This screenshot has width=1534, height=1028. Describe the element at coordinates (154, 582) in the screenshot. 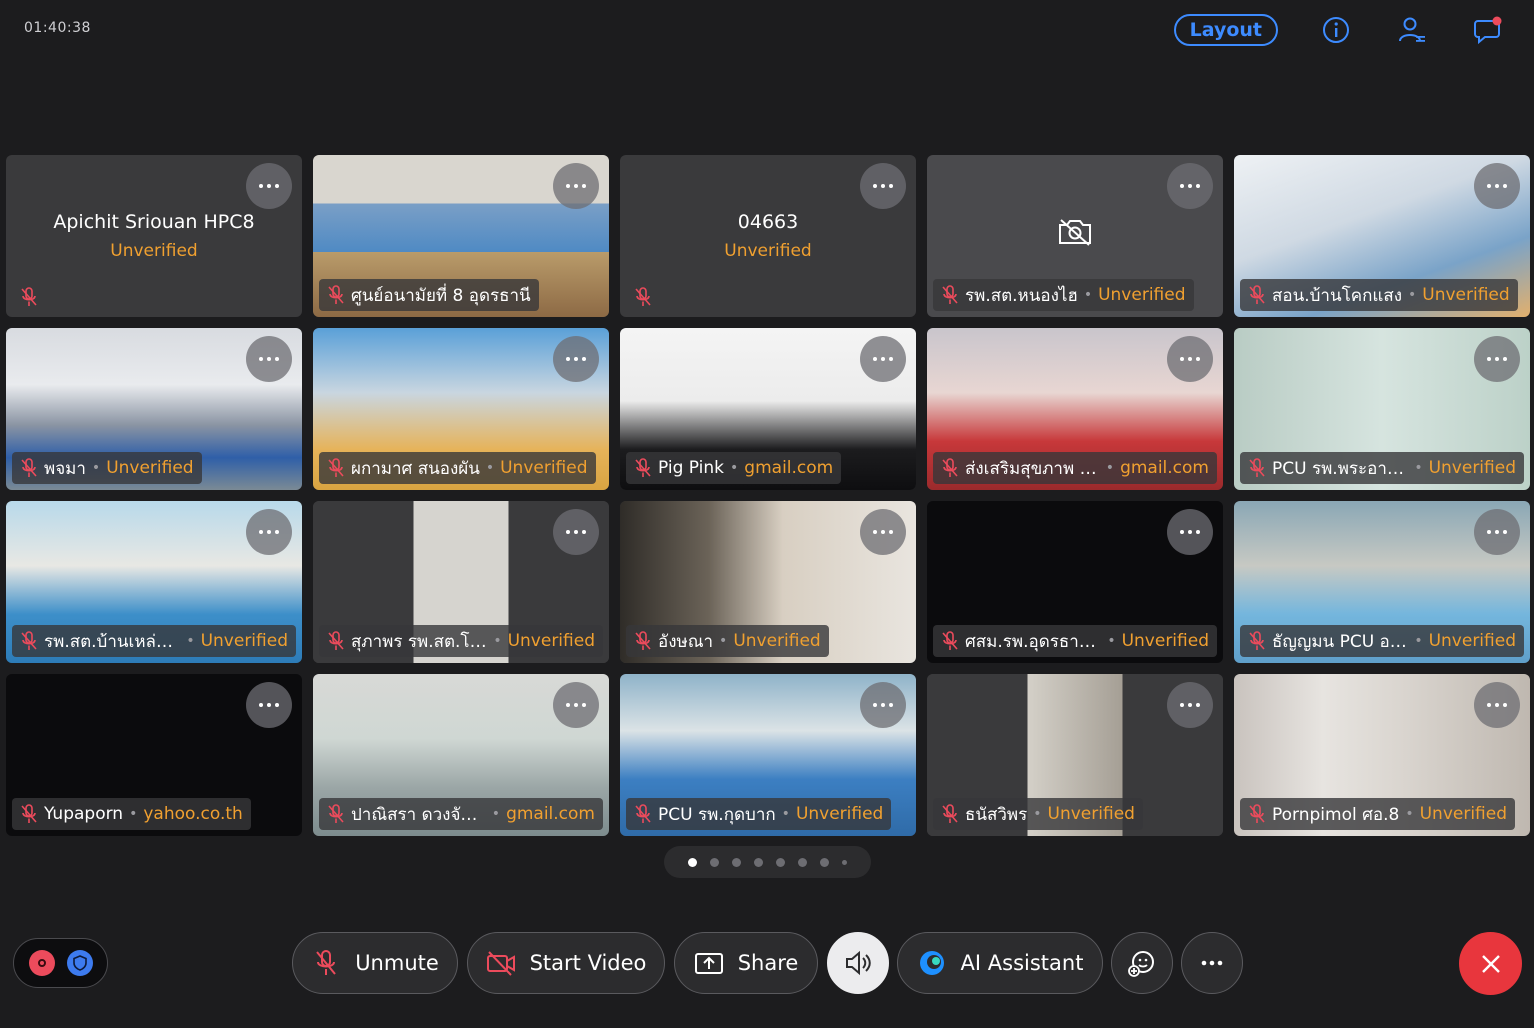

I see `participant-tile: รพ.สต.บ้านเหล่าต... • Unverified` at that location.